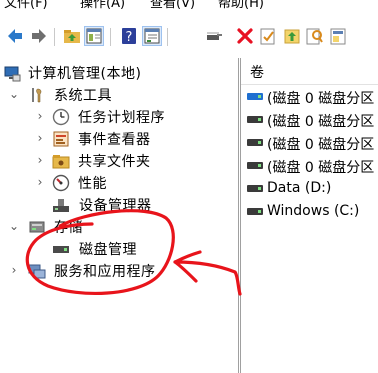  Describe the element at coordinates (15, 36) in the screenshot. I see `back-arrow-icon` at that location.